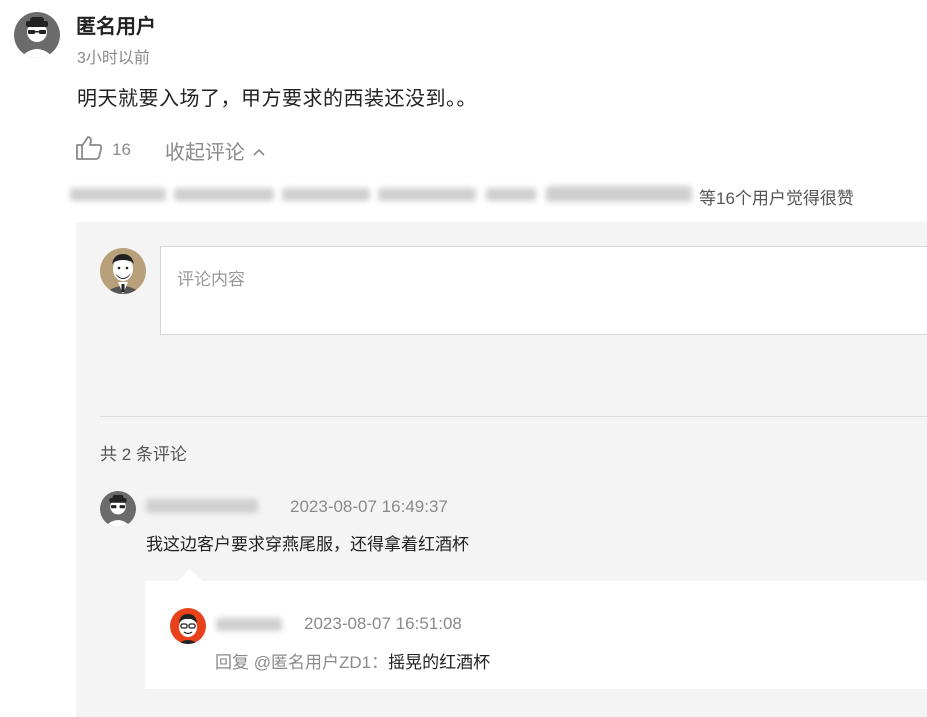  What do you see at coordinates (439, 662) in the screenshot?
I see `reply-content: 摇晃的红酒杯` at bounding box center [439, 662].